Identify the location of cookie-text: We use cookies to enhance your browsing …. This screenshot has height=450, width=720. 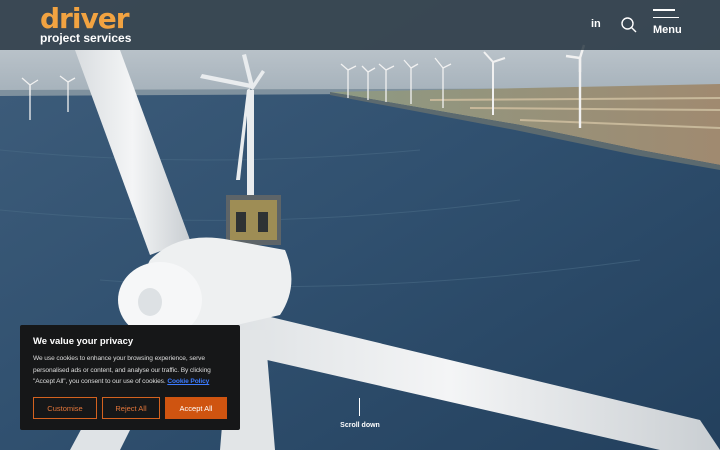
(130, 370).